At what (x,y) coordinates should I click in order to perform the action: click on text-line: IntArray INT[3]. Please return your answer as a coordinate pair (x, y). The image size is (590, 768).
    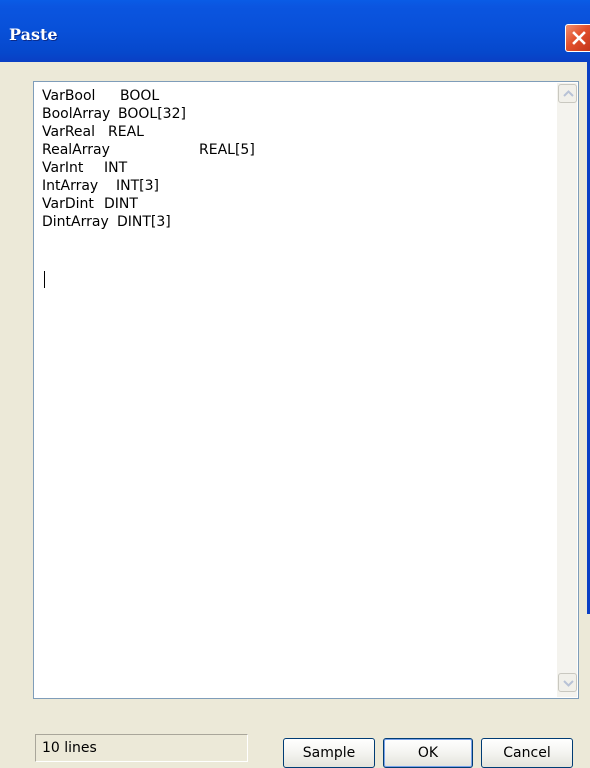
    Looking at the image, I should click on (100, 187).